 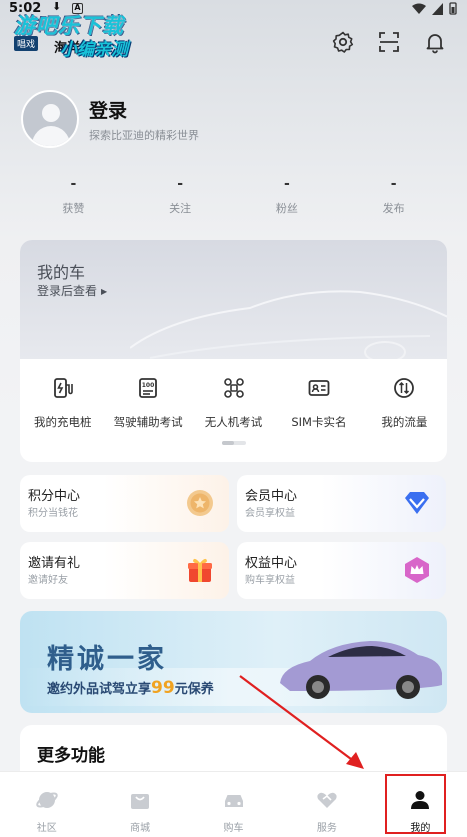 What do you see at coordinates (46, 800) in the screenshot?
I see `planet-icon` at bounding box center [46, 800].